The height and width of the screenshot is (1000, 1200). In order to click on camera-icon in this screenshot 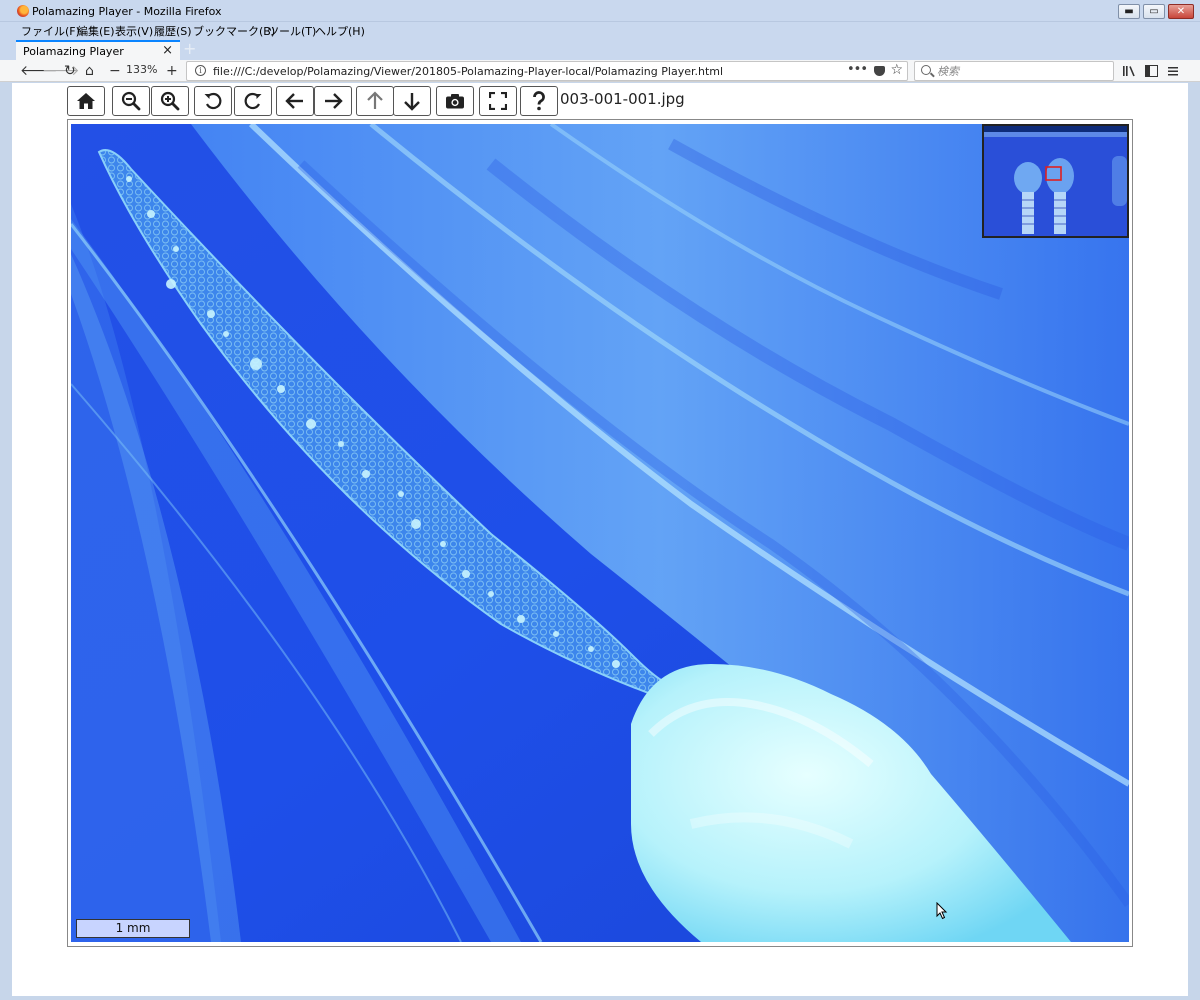, I will do `click(455, 101)`.